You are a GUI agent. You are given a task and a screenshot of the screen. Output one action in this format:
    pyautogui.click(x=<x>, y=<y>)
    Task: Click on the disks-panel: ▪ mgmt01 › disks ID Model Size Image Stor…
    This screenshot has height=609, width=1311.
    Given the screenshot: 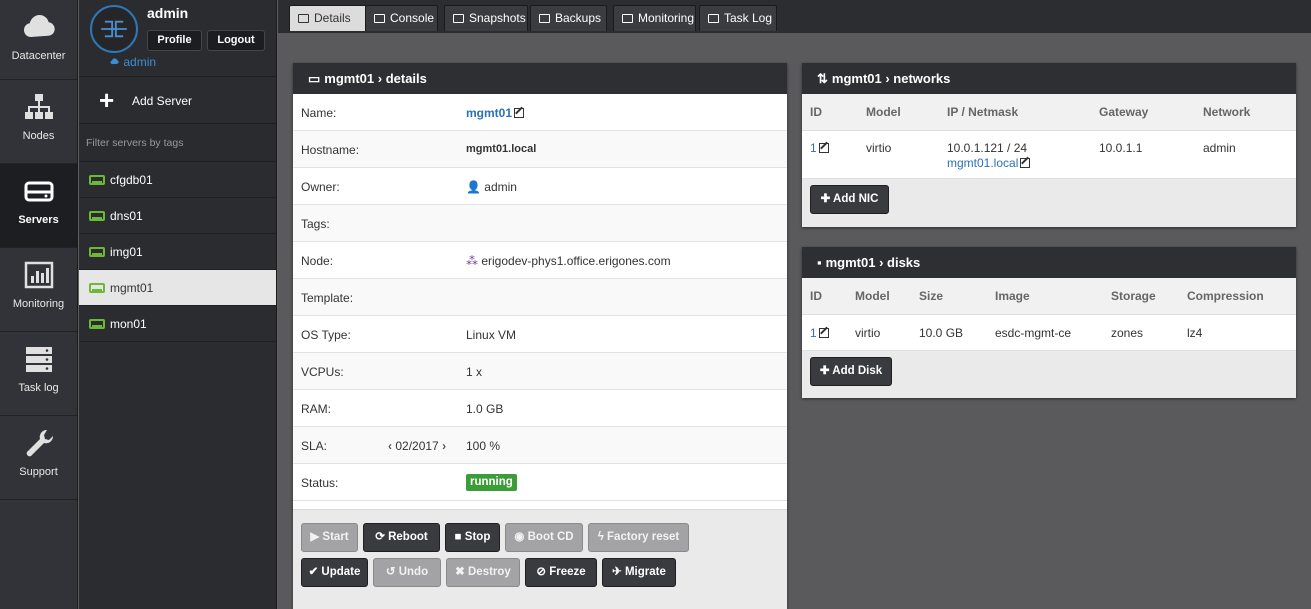 What is the action you would take?
    pyautogui.click(x=1049, y=322)
    